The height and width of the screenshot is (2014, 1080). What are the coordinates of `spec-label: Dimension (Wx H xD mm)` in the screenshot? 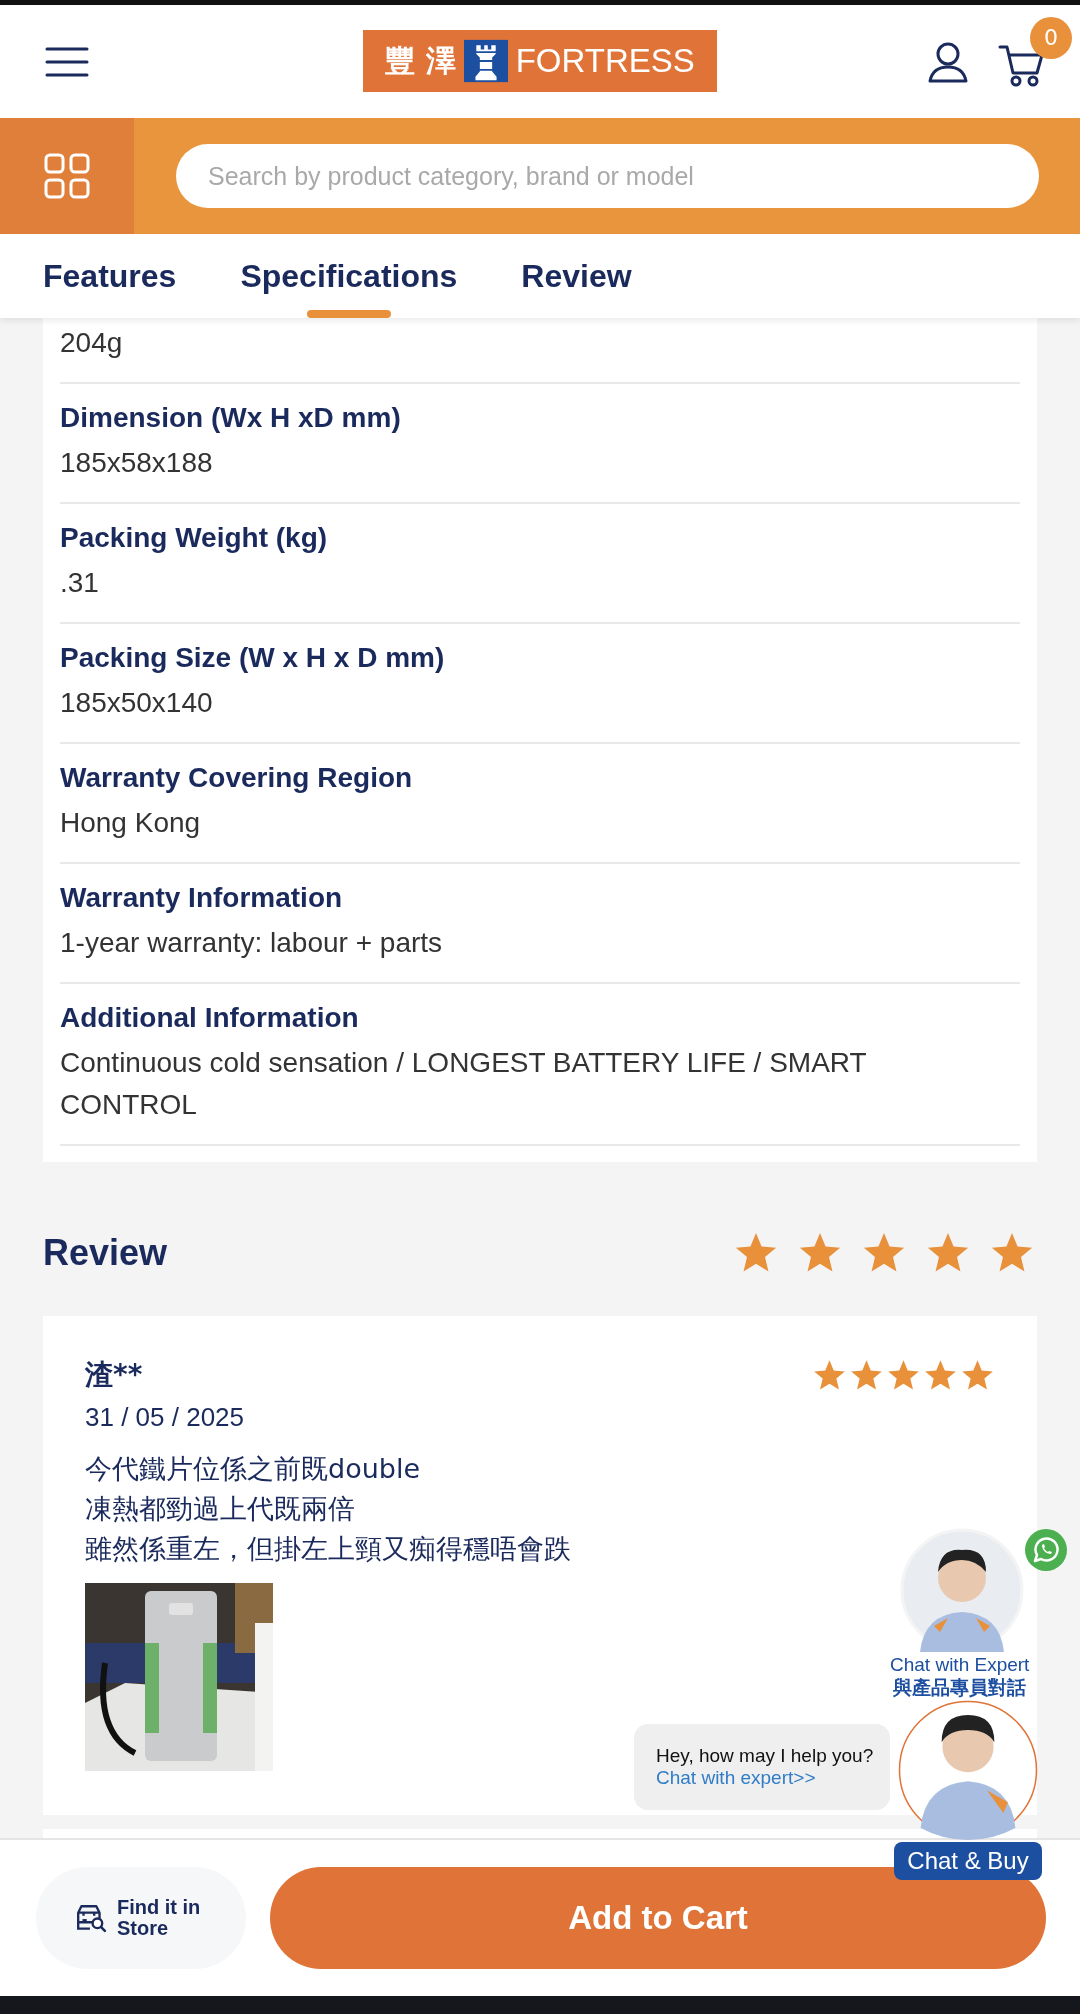 It's located at (231, 418).